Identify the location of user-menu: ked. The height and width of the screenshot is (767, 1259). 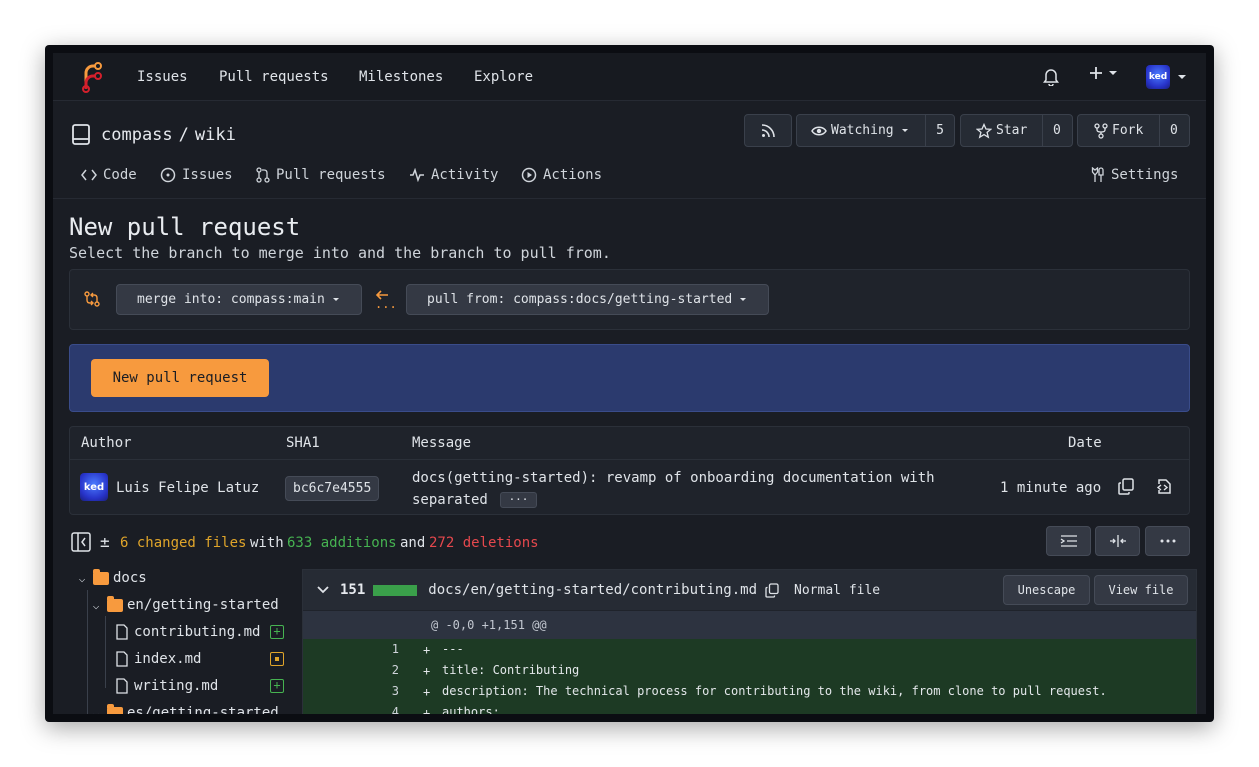
(1166, 77).